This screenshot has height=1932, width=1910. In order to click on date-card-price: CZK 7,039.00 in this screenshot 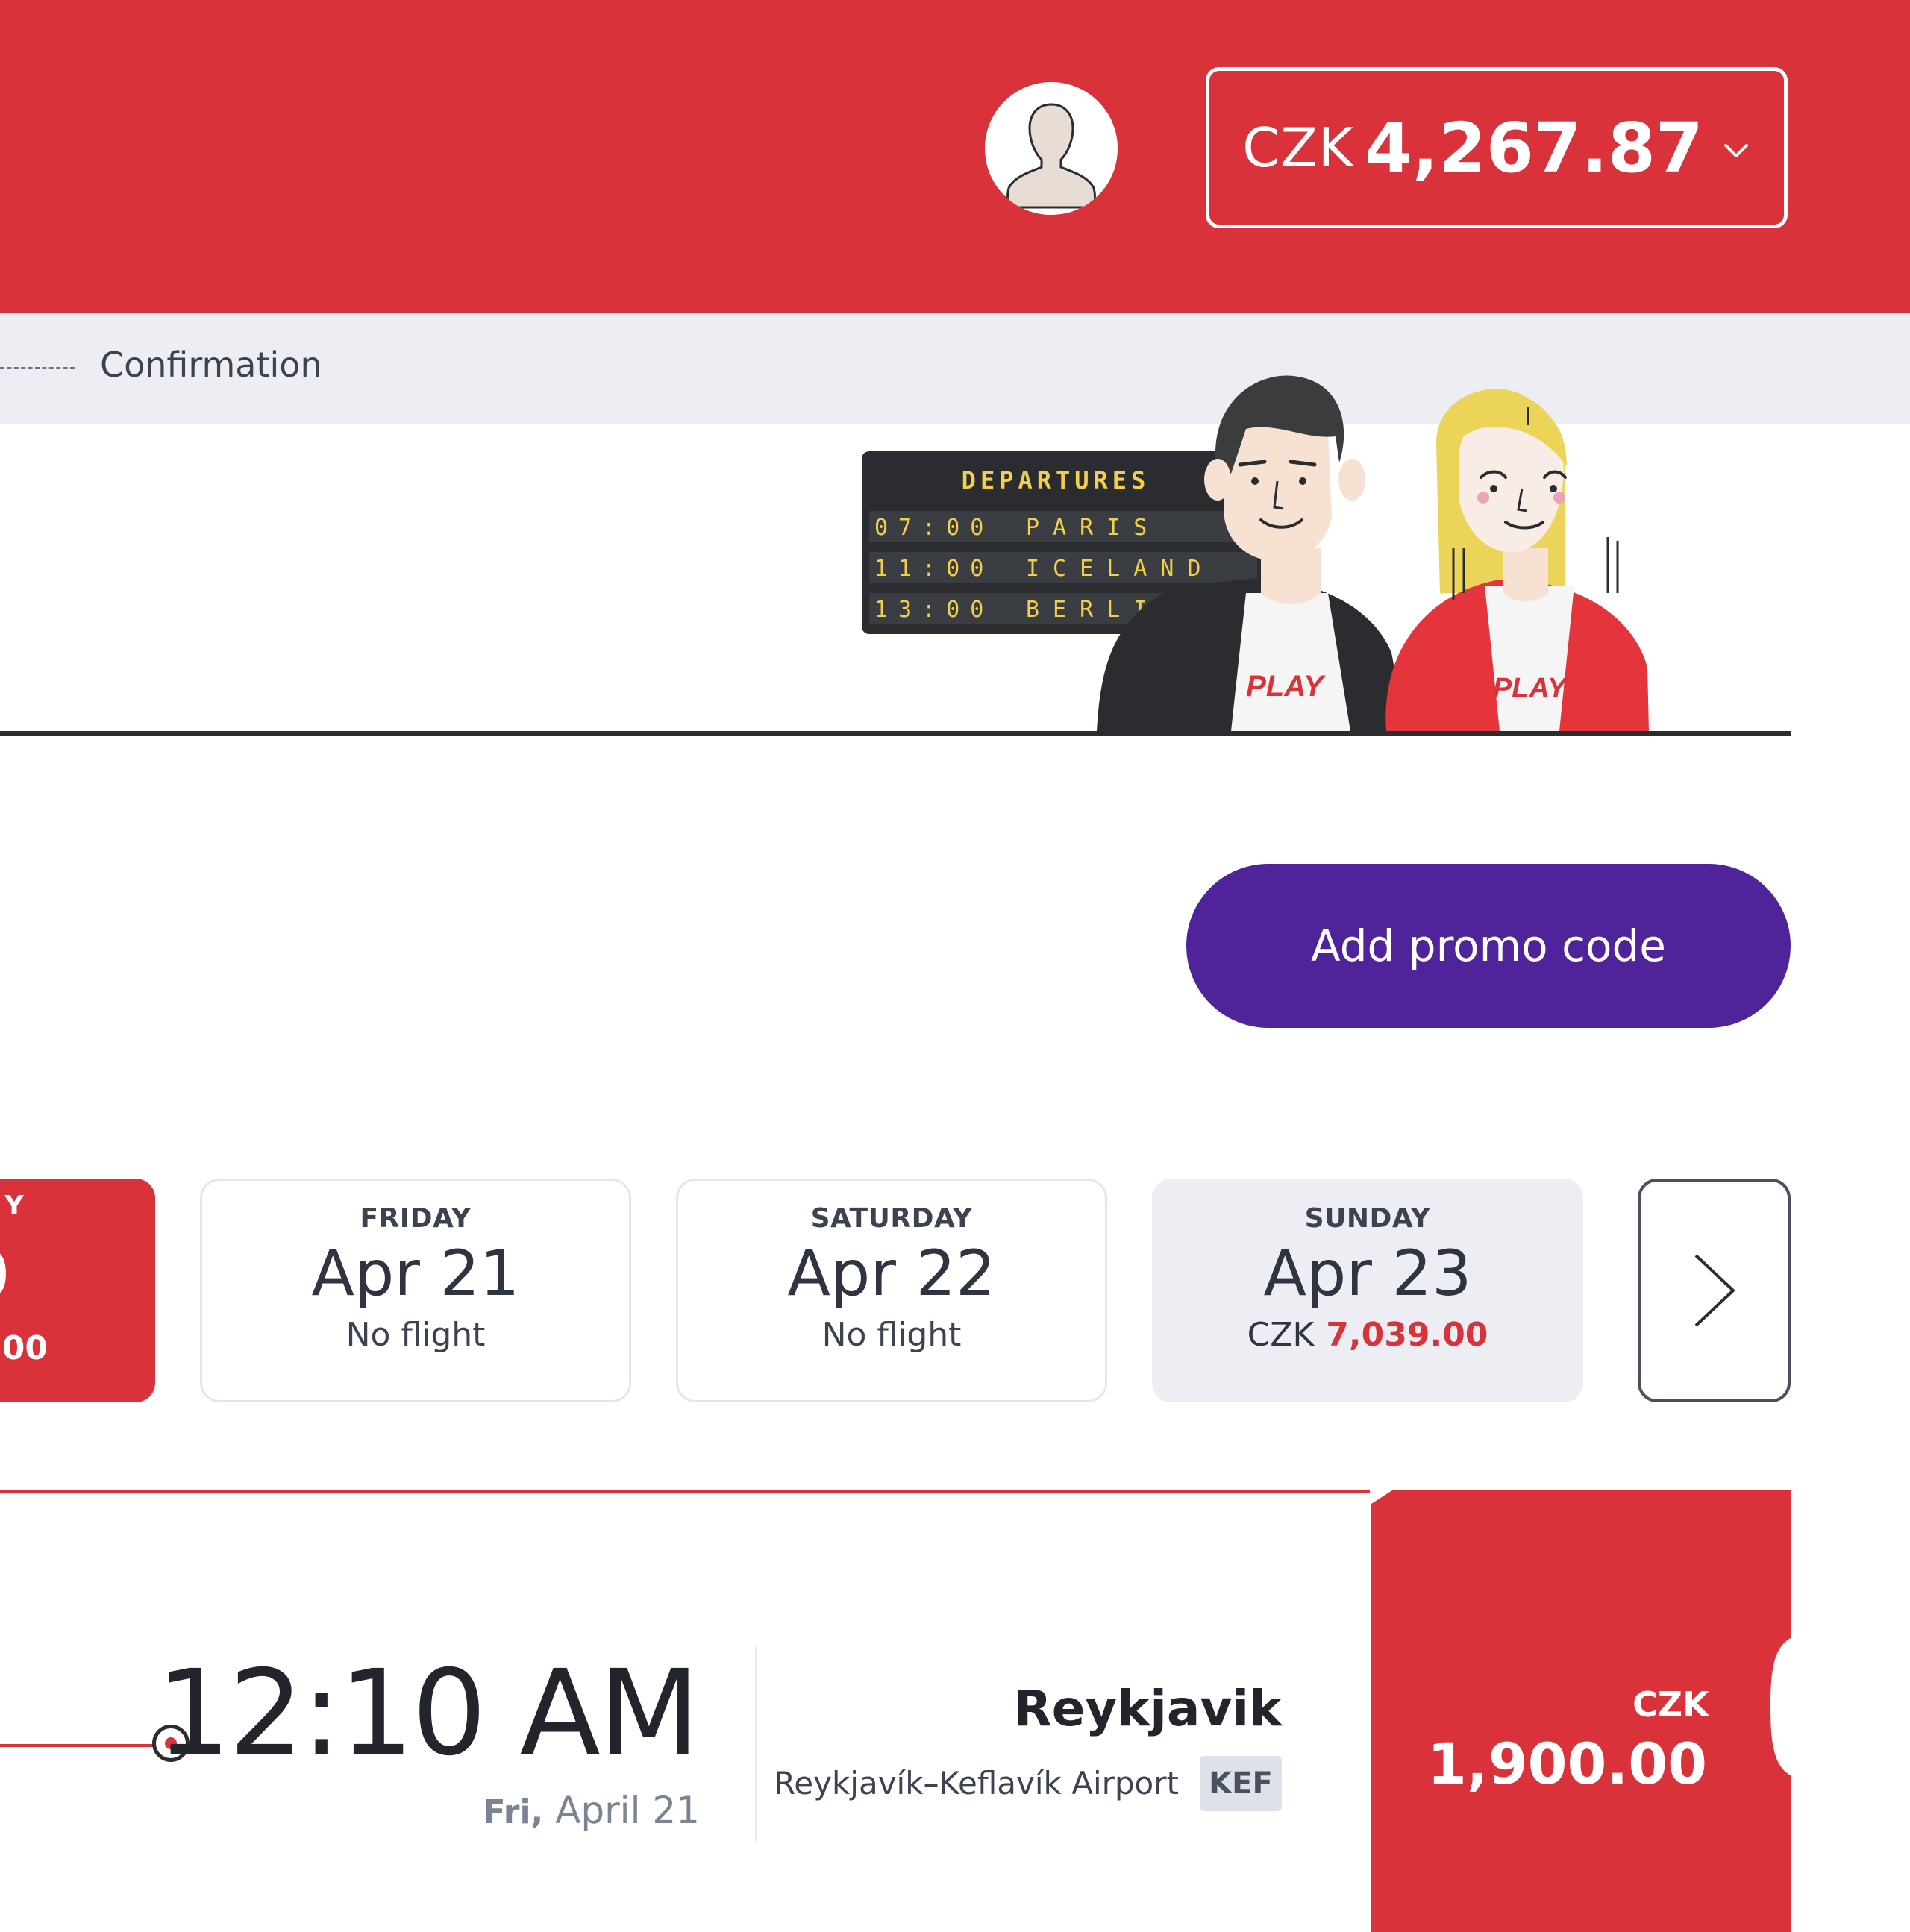, I will do `click(1367, 1335)`.